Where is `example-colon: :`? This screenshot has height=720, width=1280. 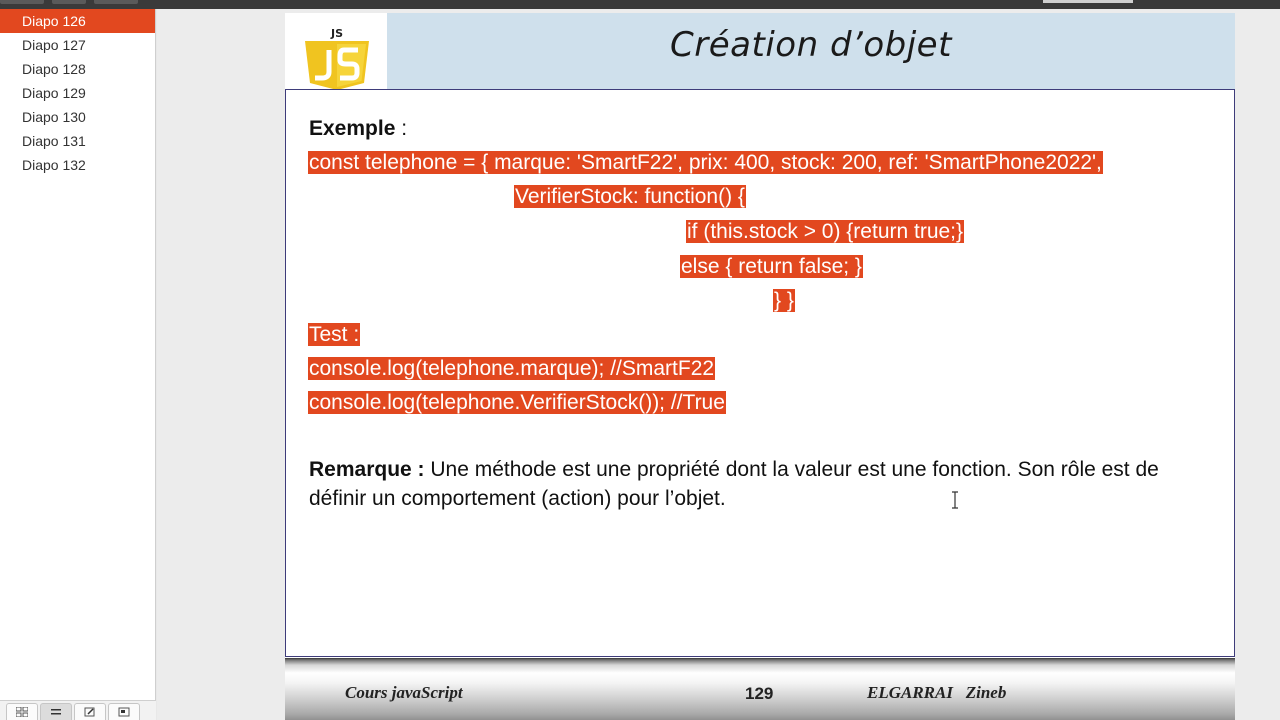
example-colon: : is located at coordinates (401, 128).